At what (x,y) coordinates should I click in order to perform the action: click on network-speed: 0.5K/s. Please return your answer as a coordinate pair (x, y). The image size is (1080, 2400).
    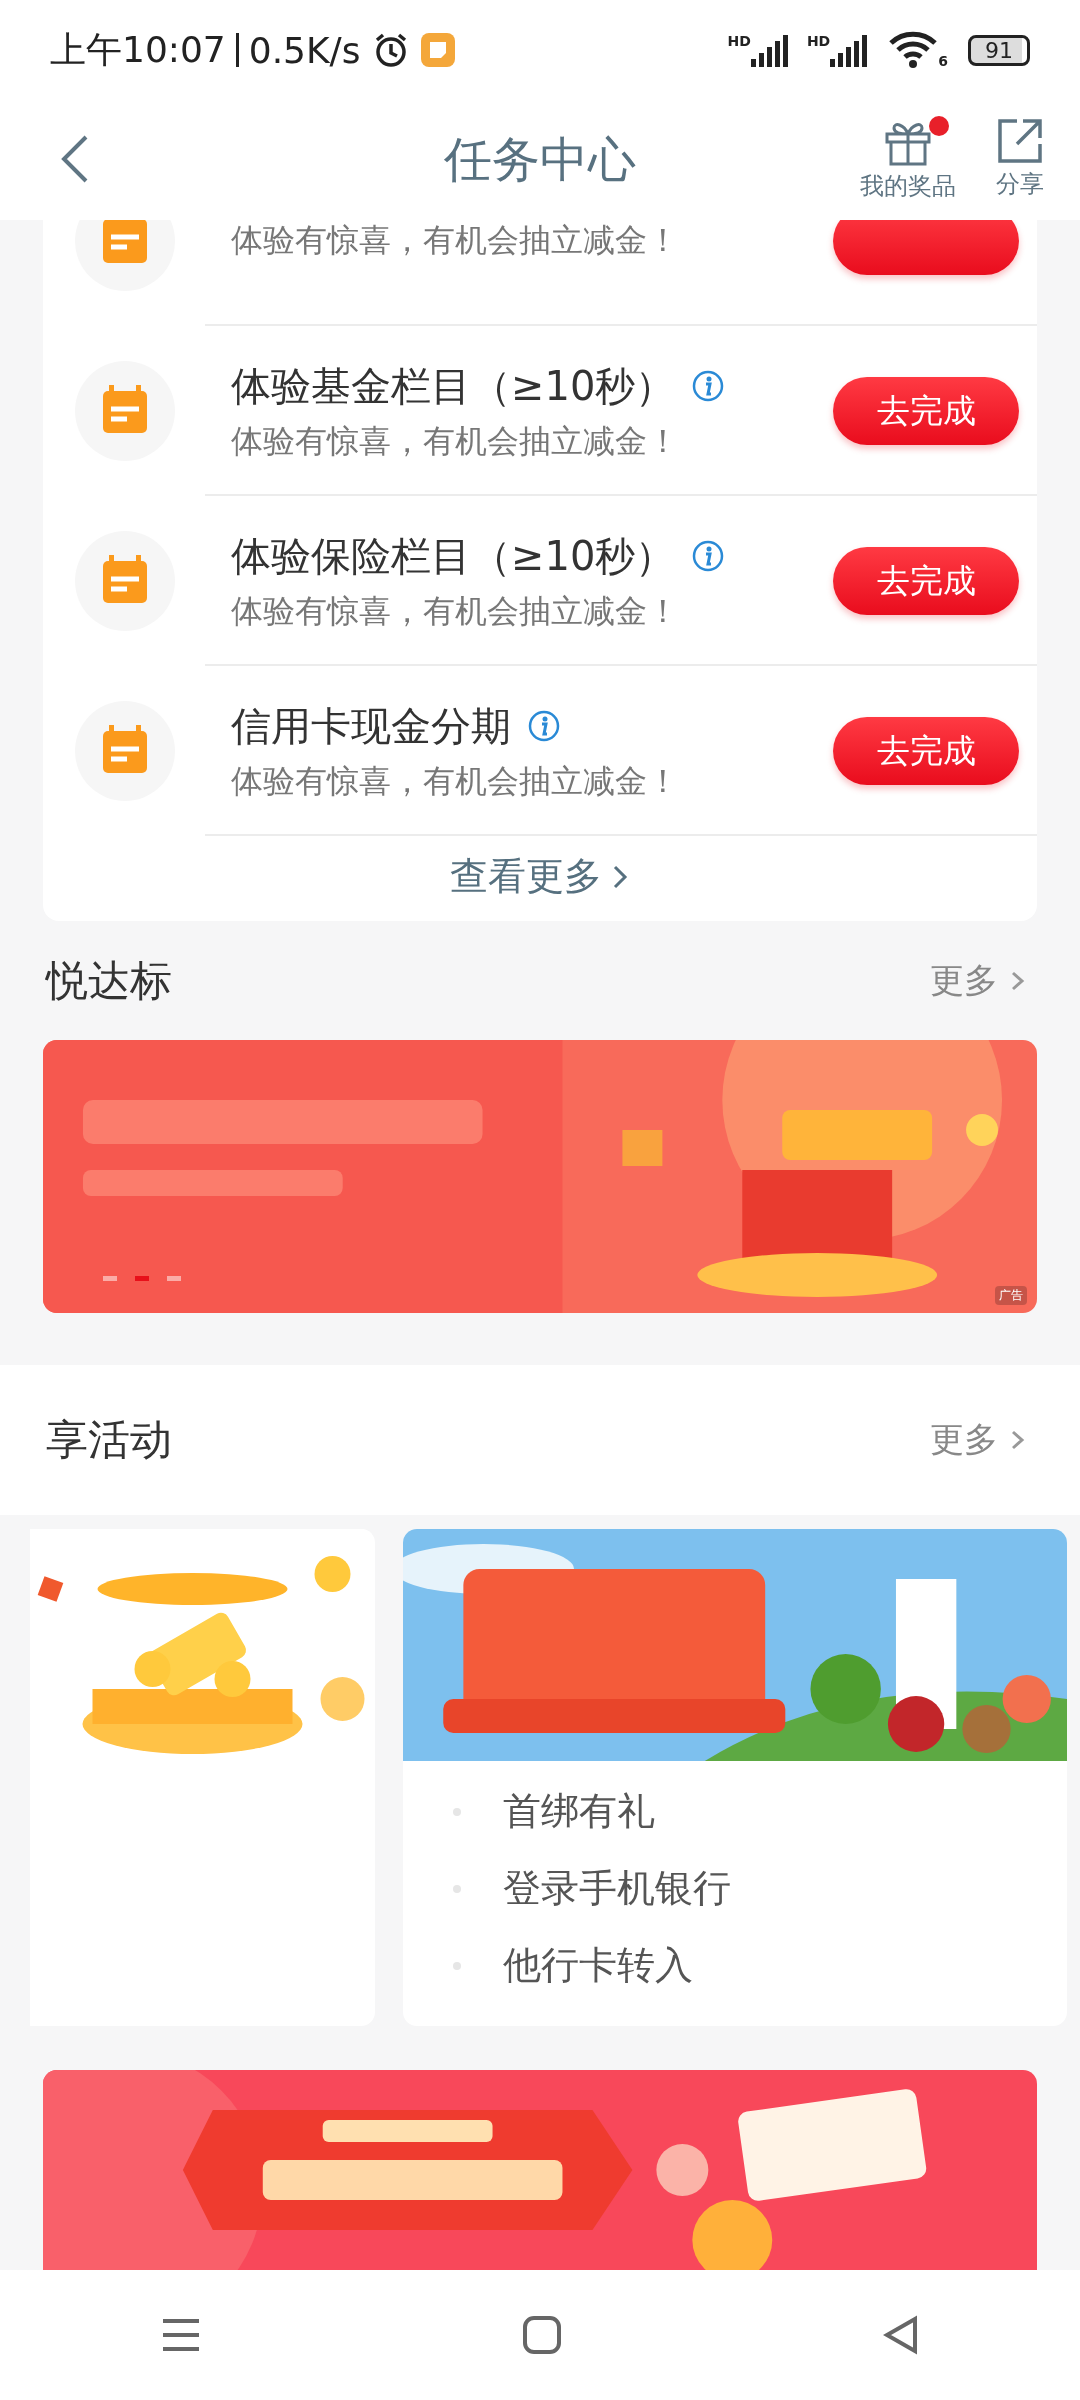
    Looking at the image, I should click on (304, 50).